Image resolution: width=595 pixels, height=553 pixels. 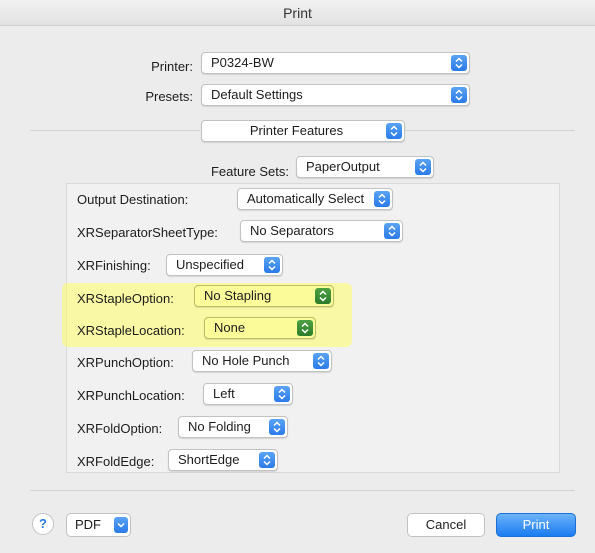 What do you see at coordinates (238, 295) in the screenshot?
I see `staple-option-value: No Stapling` at bounding box center [238, 295].